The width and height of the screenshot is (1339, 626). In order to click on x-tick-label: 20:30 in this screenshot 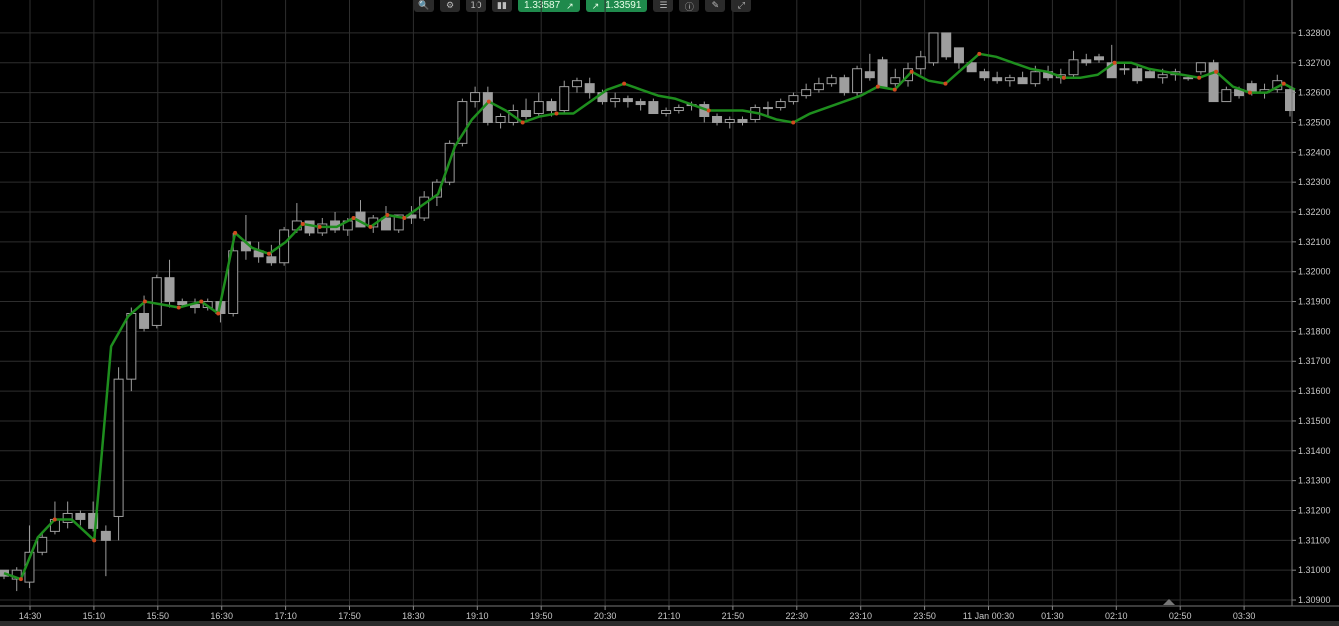, I will do `click(605, 616)`.